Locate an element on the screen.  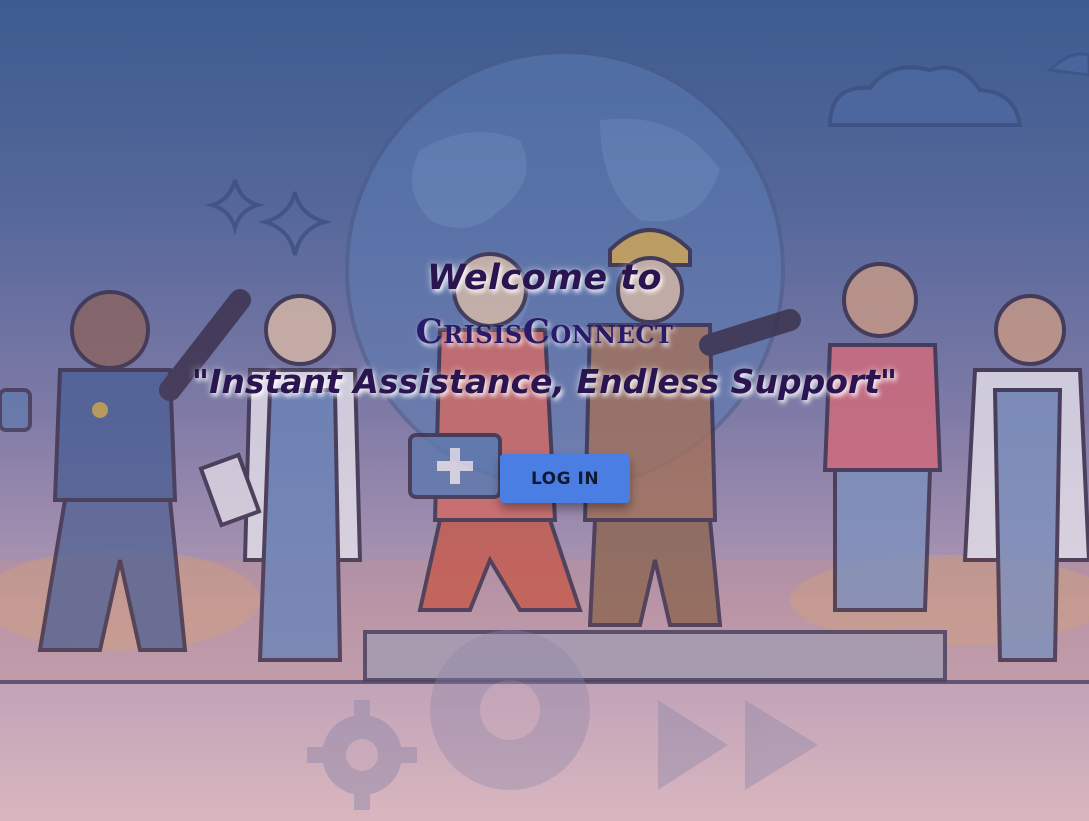
tagline: "Instant Assistance, Endless Support" is located at coordinates (544, 381).